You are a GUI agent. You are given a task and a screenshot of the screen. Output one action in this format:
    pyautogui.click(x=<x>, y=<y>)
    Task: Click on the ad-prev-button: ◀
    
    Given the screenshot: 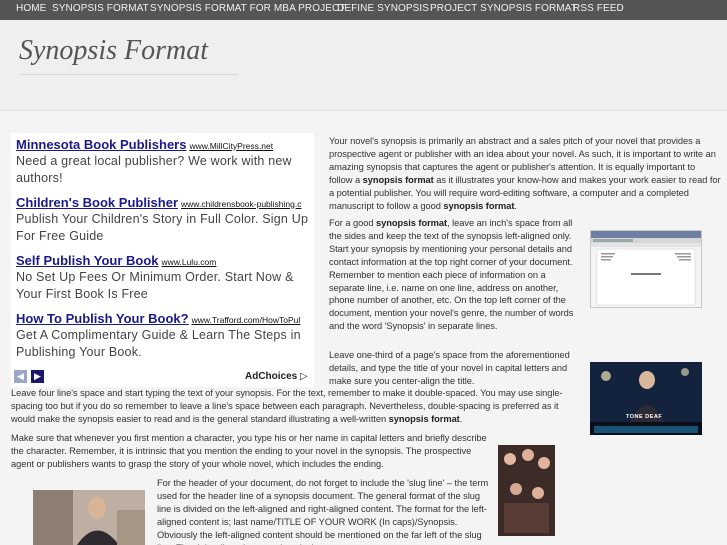 What is the action you would take?
    pyautogui.click(x=20, y=376)
    